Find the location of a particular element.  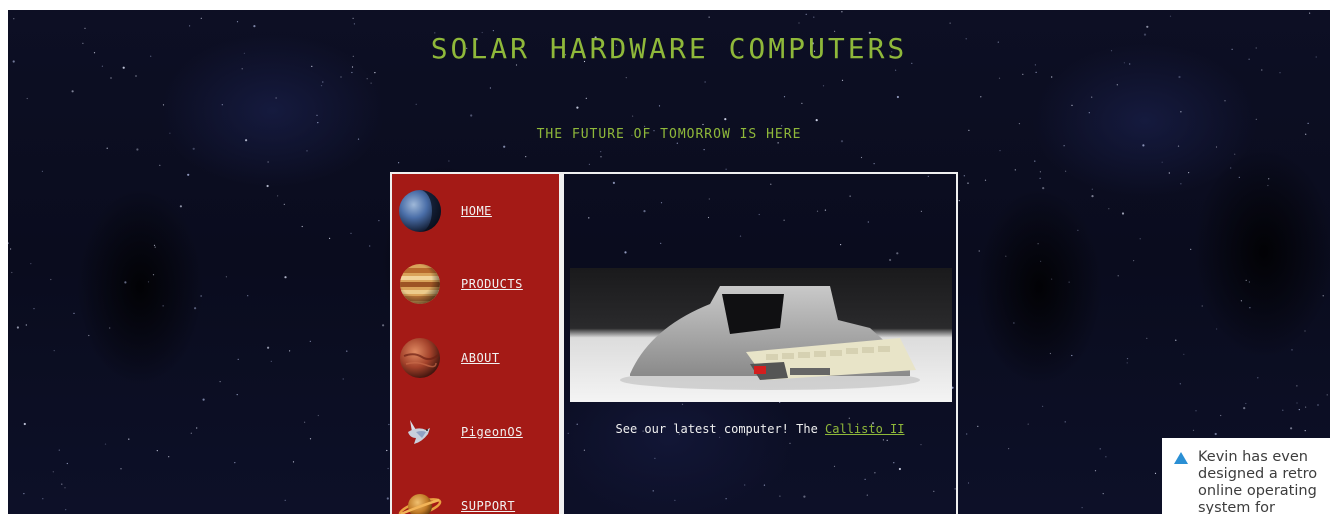

sidebar-item-pigeonos: PigeonOS is located at coordinates (475, 432).